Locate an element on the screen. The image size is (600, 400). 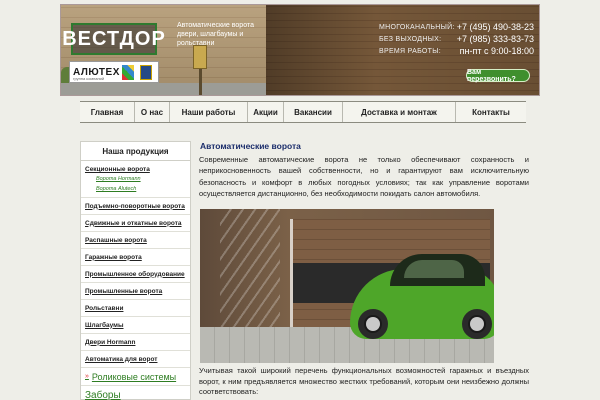
logo-text: ВЕСТДОР is located at coordinates (114, 38).